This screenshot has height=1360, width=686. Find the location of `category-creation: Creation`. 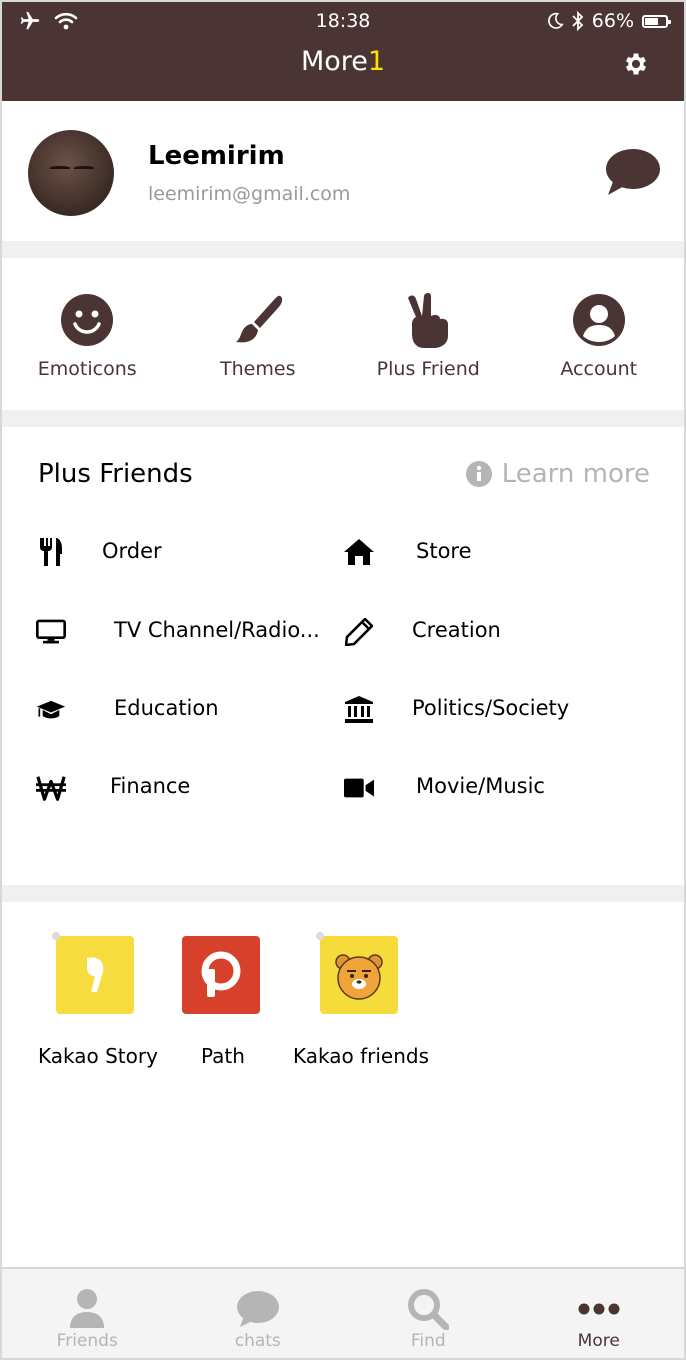

category-creation: Creation is located at coordinates (422, 632).